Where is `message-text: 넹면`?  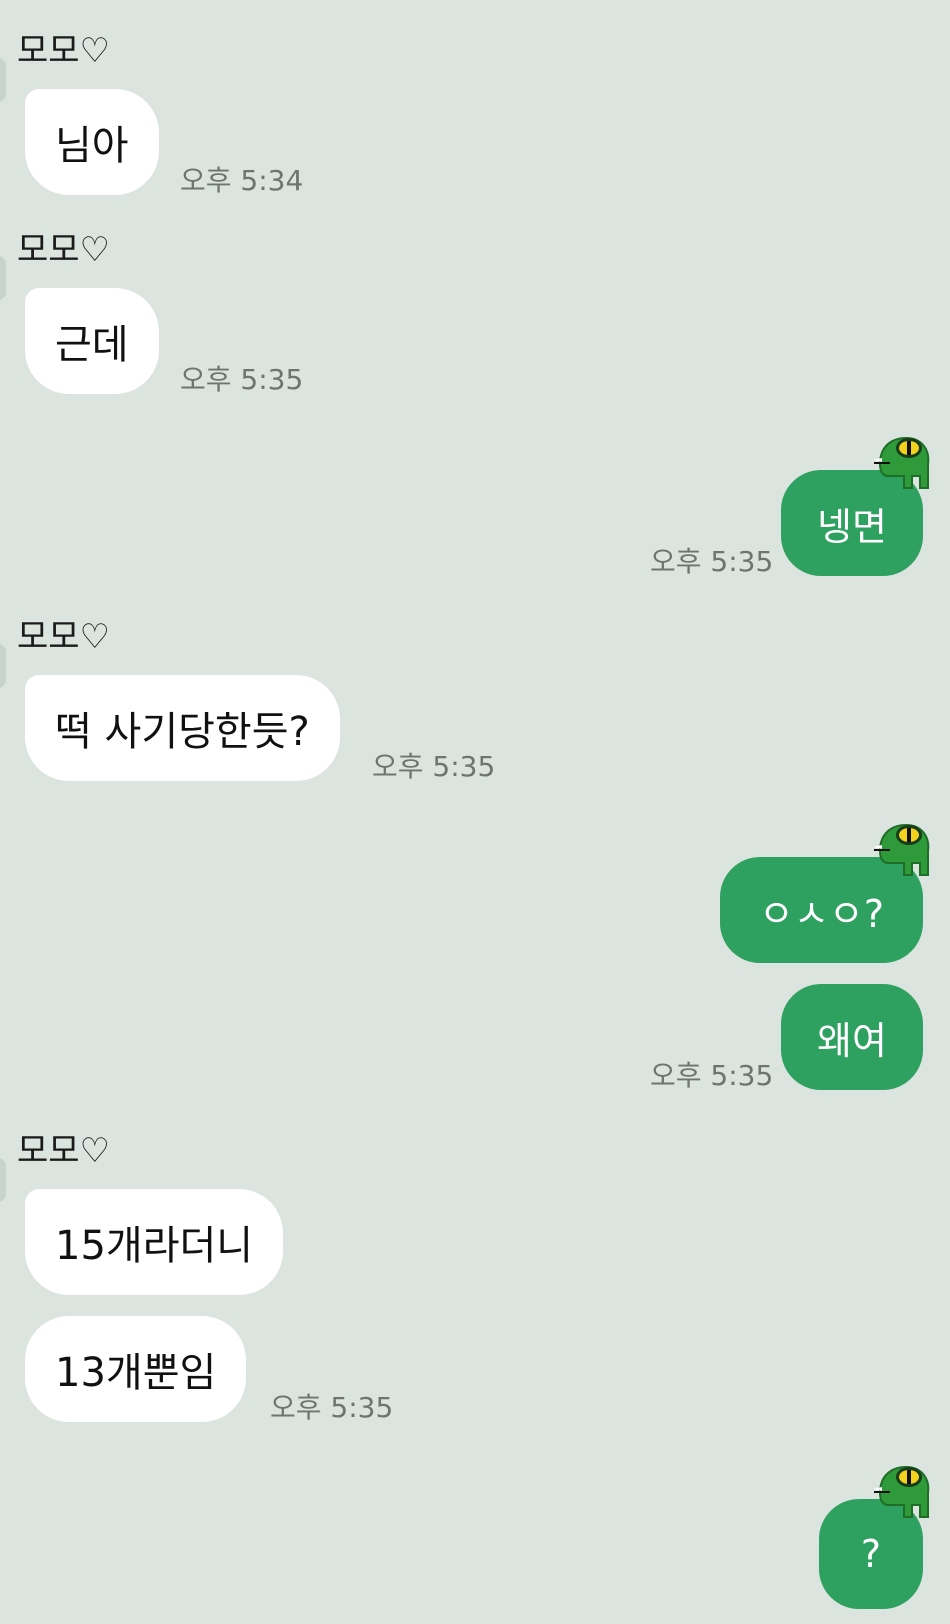 message-text: 넹면 is located at coordinates (852, 526).